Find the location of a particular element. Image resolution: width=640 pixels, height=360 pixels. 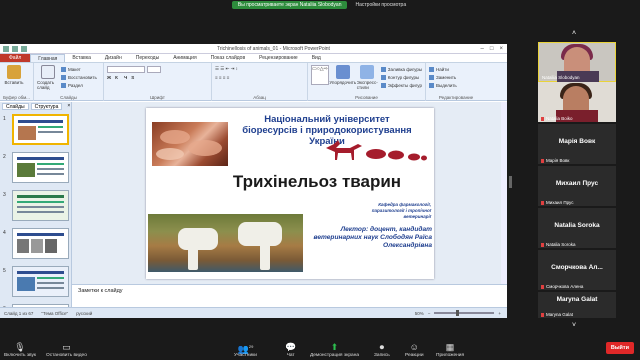

stop-video-button: ▭ Остановить видео is located at coordinates (66, 349).